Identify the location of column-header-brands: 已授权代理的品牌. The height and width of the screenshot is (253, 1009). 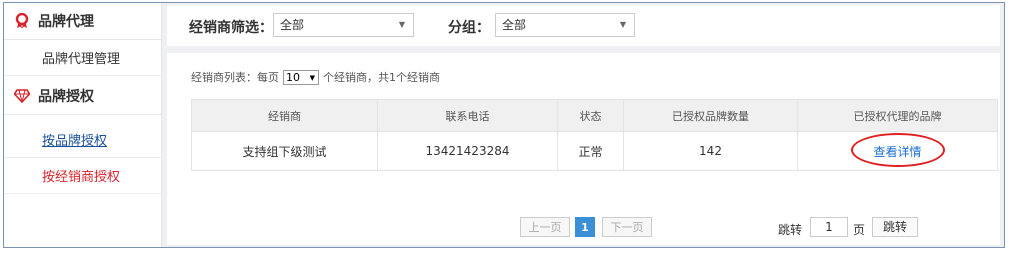
(897, 115).